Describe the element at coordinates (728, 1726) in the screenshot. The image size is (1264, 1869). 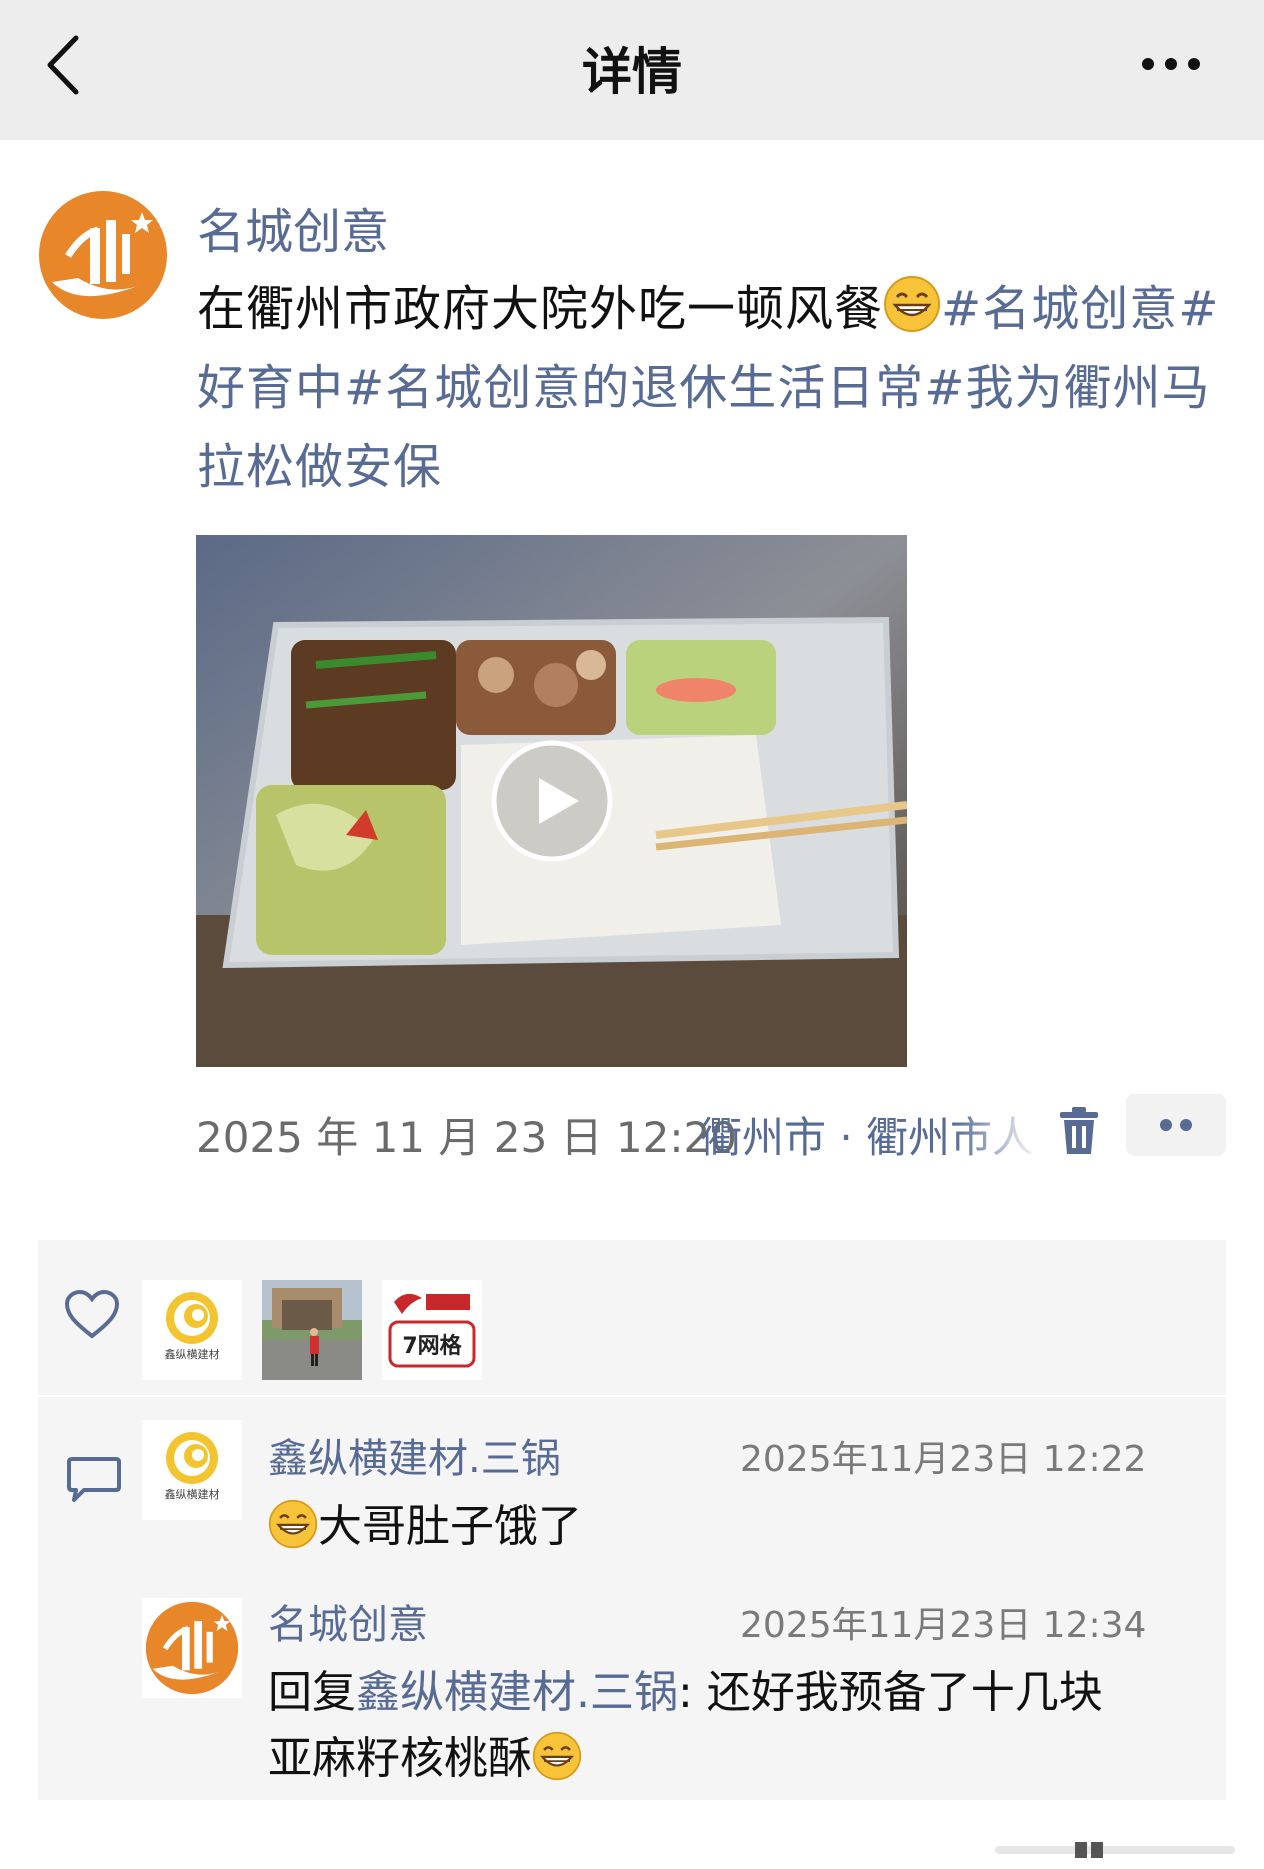
I see `comment-reply-text: 回复鑫纵横建材.三锅: 还好我预备了十几块 亚麻籽核桃酥` at that location.